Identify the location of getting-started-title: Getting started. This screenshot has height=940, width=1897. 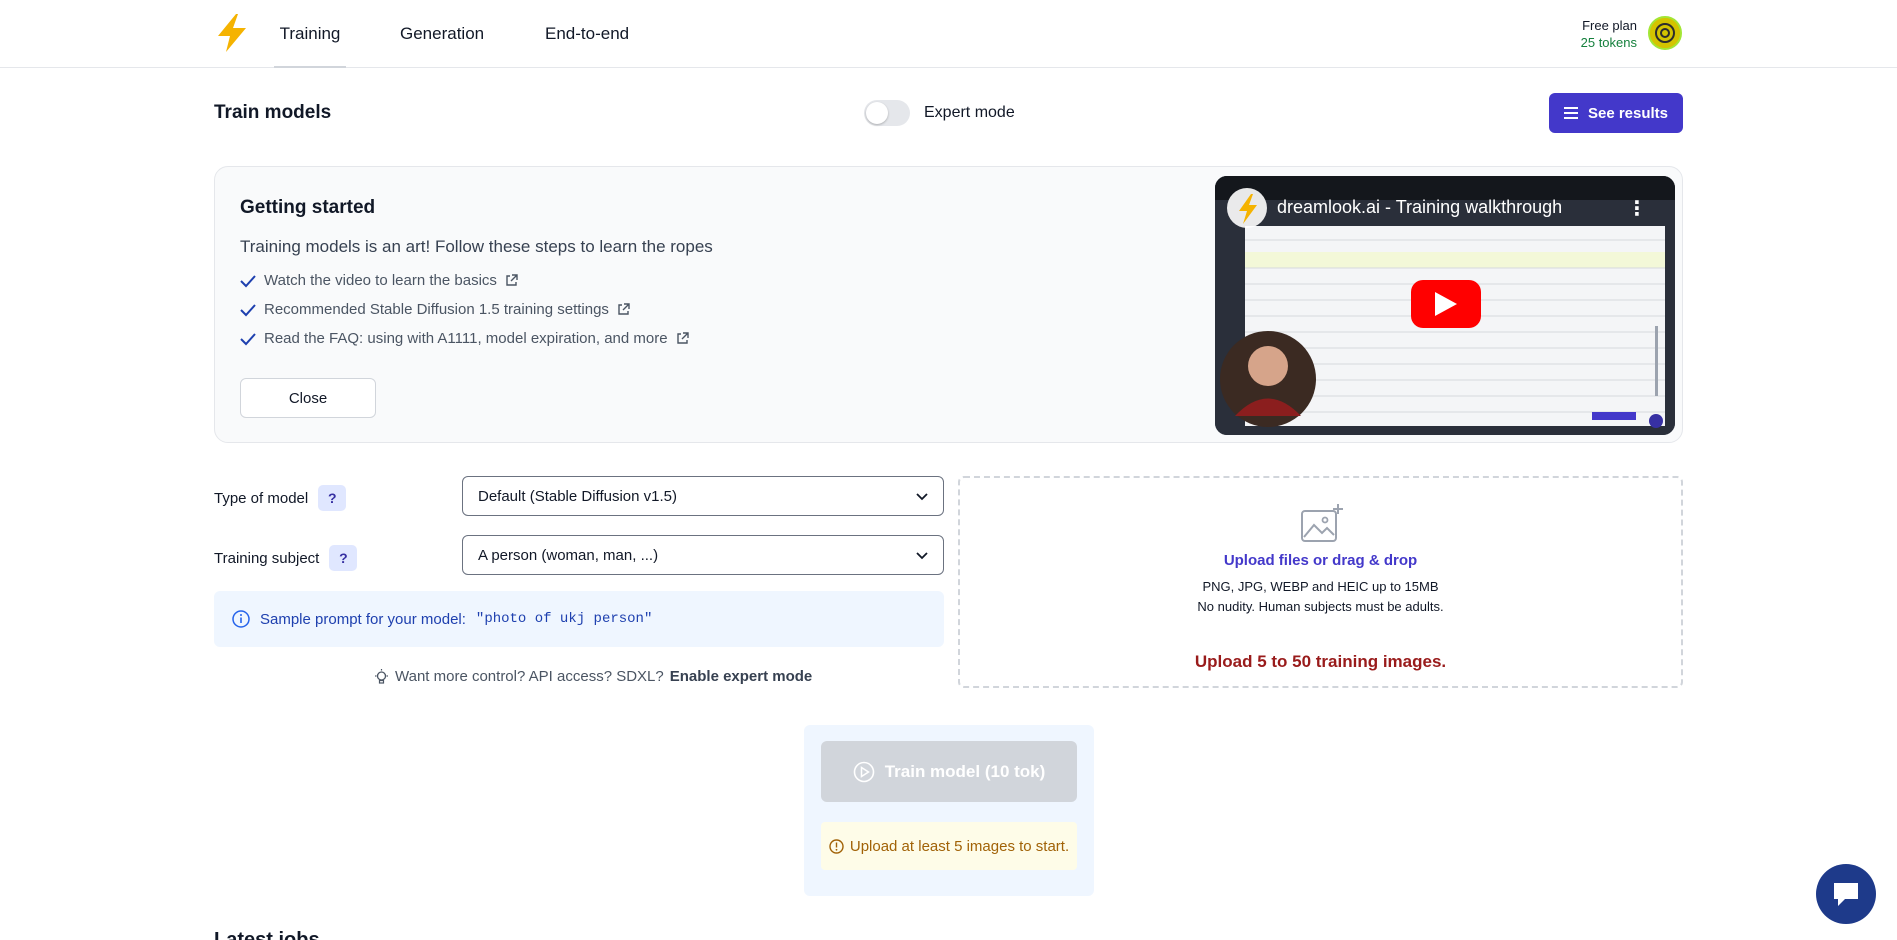
(308, 207).